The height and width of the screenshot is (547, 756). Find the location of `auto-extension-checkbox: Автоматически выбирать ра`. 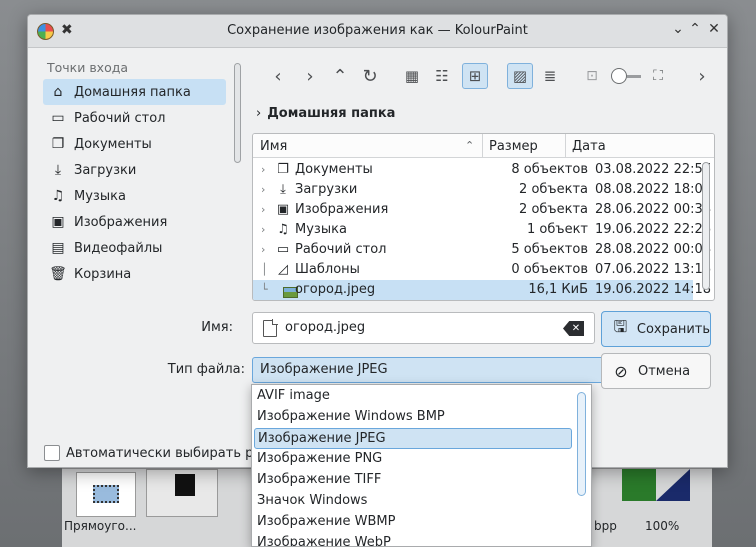

auto-extension-checkbox: Автоматически выбирать ра is located at coordinates (152, 453).